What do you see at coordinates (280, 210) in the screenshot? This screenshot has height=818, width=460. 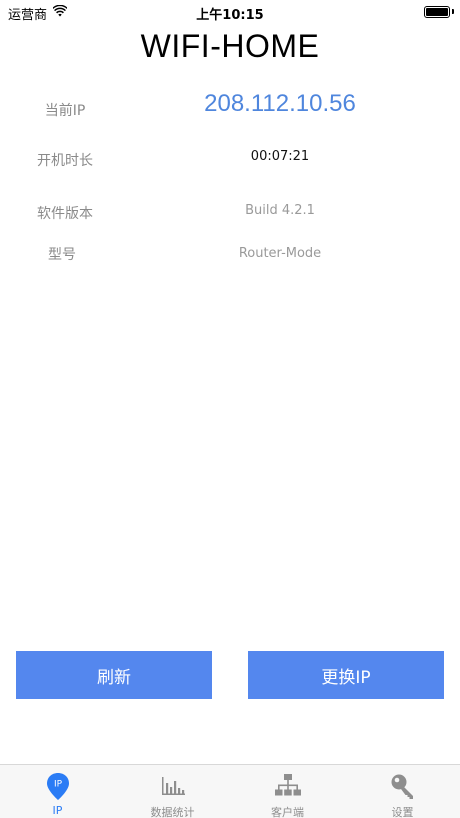 I see `version-value: Build 4.2.1` at bounding box center [280, 210].